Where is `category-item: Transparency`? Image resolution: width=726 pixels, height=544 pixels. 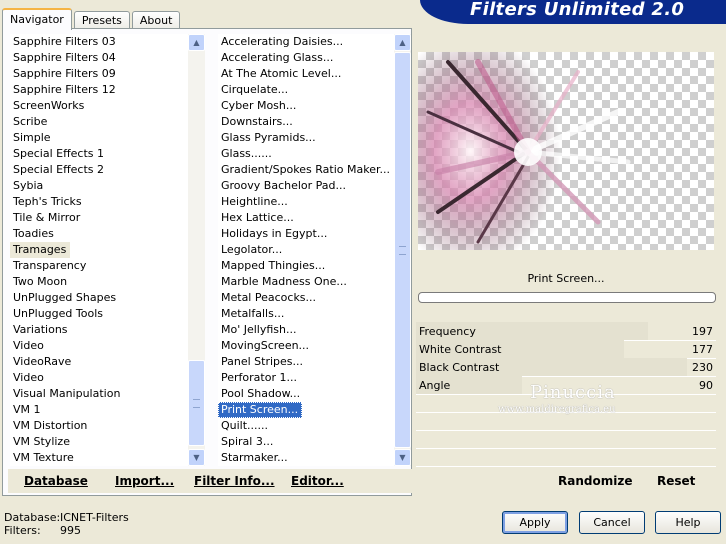
category-item: Transparency is located at coordinates (99, 266).